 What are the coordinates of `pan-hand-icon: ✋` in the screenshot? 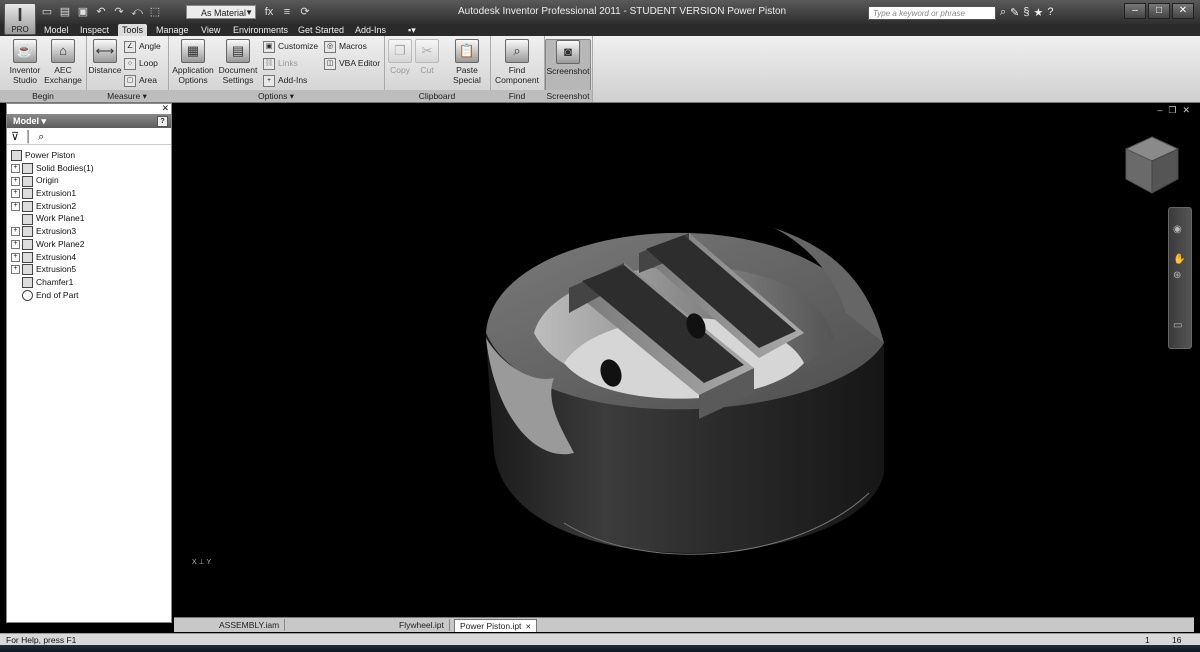 It's located at (1179, 259).